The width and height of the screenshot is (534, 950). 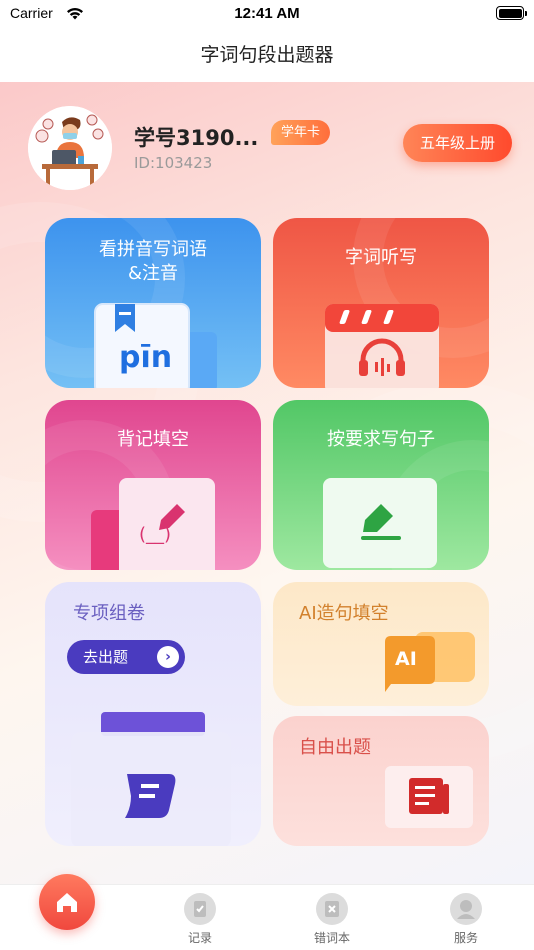 What do you see at coordinates (381, 439) in the screenshot?
I see `card-sentence-label: 按要求写句子` at bounding box center [381, 439].